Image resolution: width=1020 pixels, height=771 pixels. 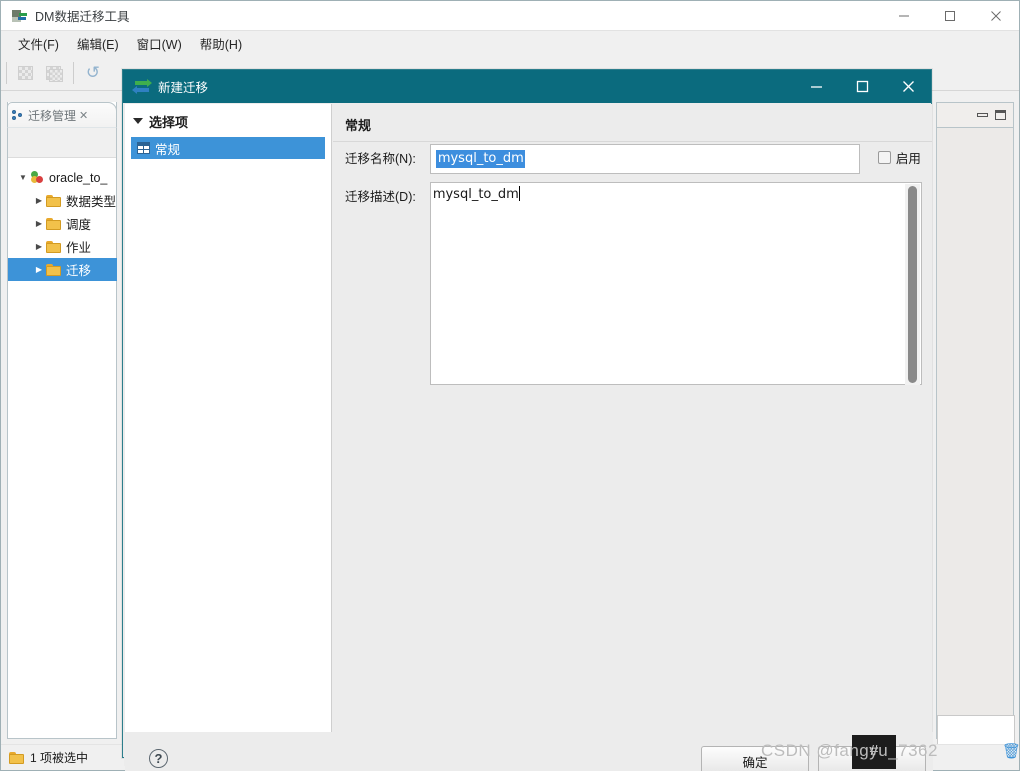 I want to click on close-icon: ✕, so click(x=83, y=115).